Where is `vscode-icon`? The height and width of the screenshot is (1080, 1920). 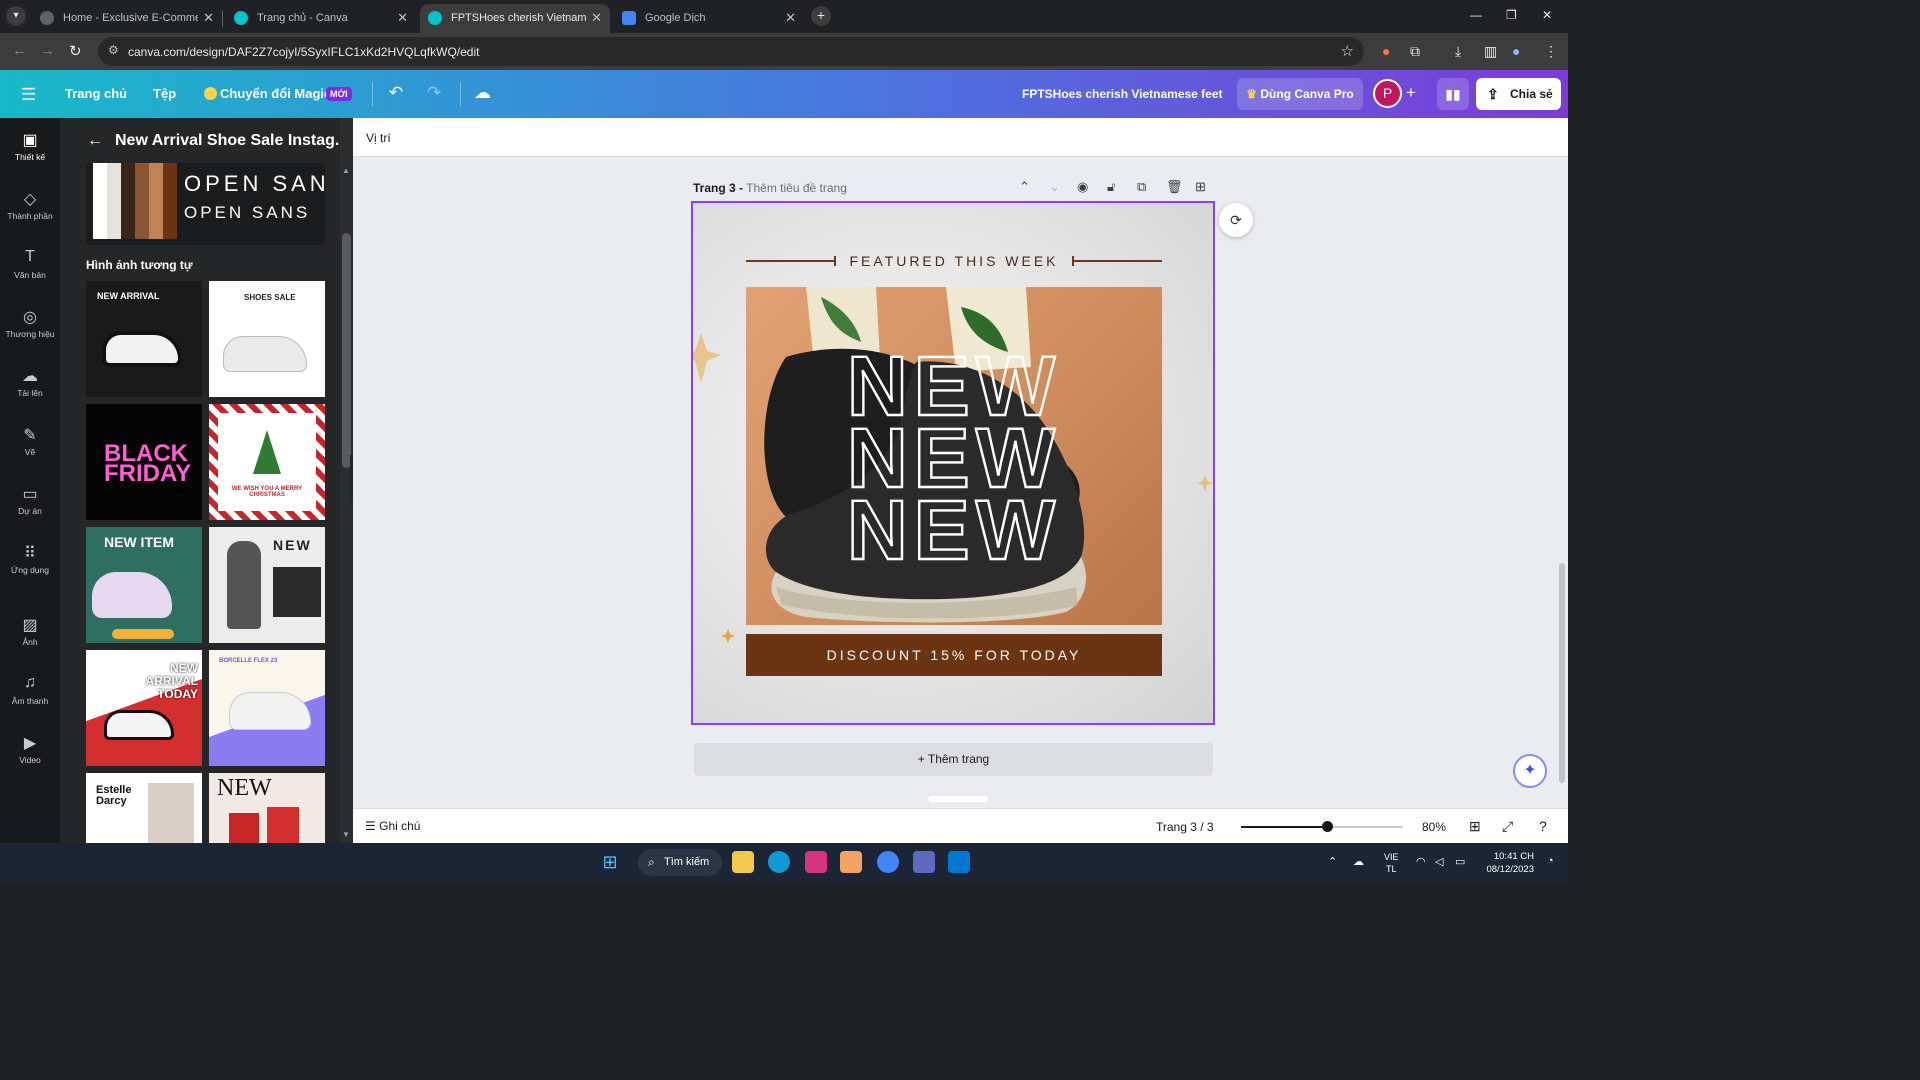 vscode-icon is located at coordinates (959, 862).